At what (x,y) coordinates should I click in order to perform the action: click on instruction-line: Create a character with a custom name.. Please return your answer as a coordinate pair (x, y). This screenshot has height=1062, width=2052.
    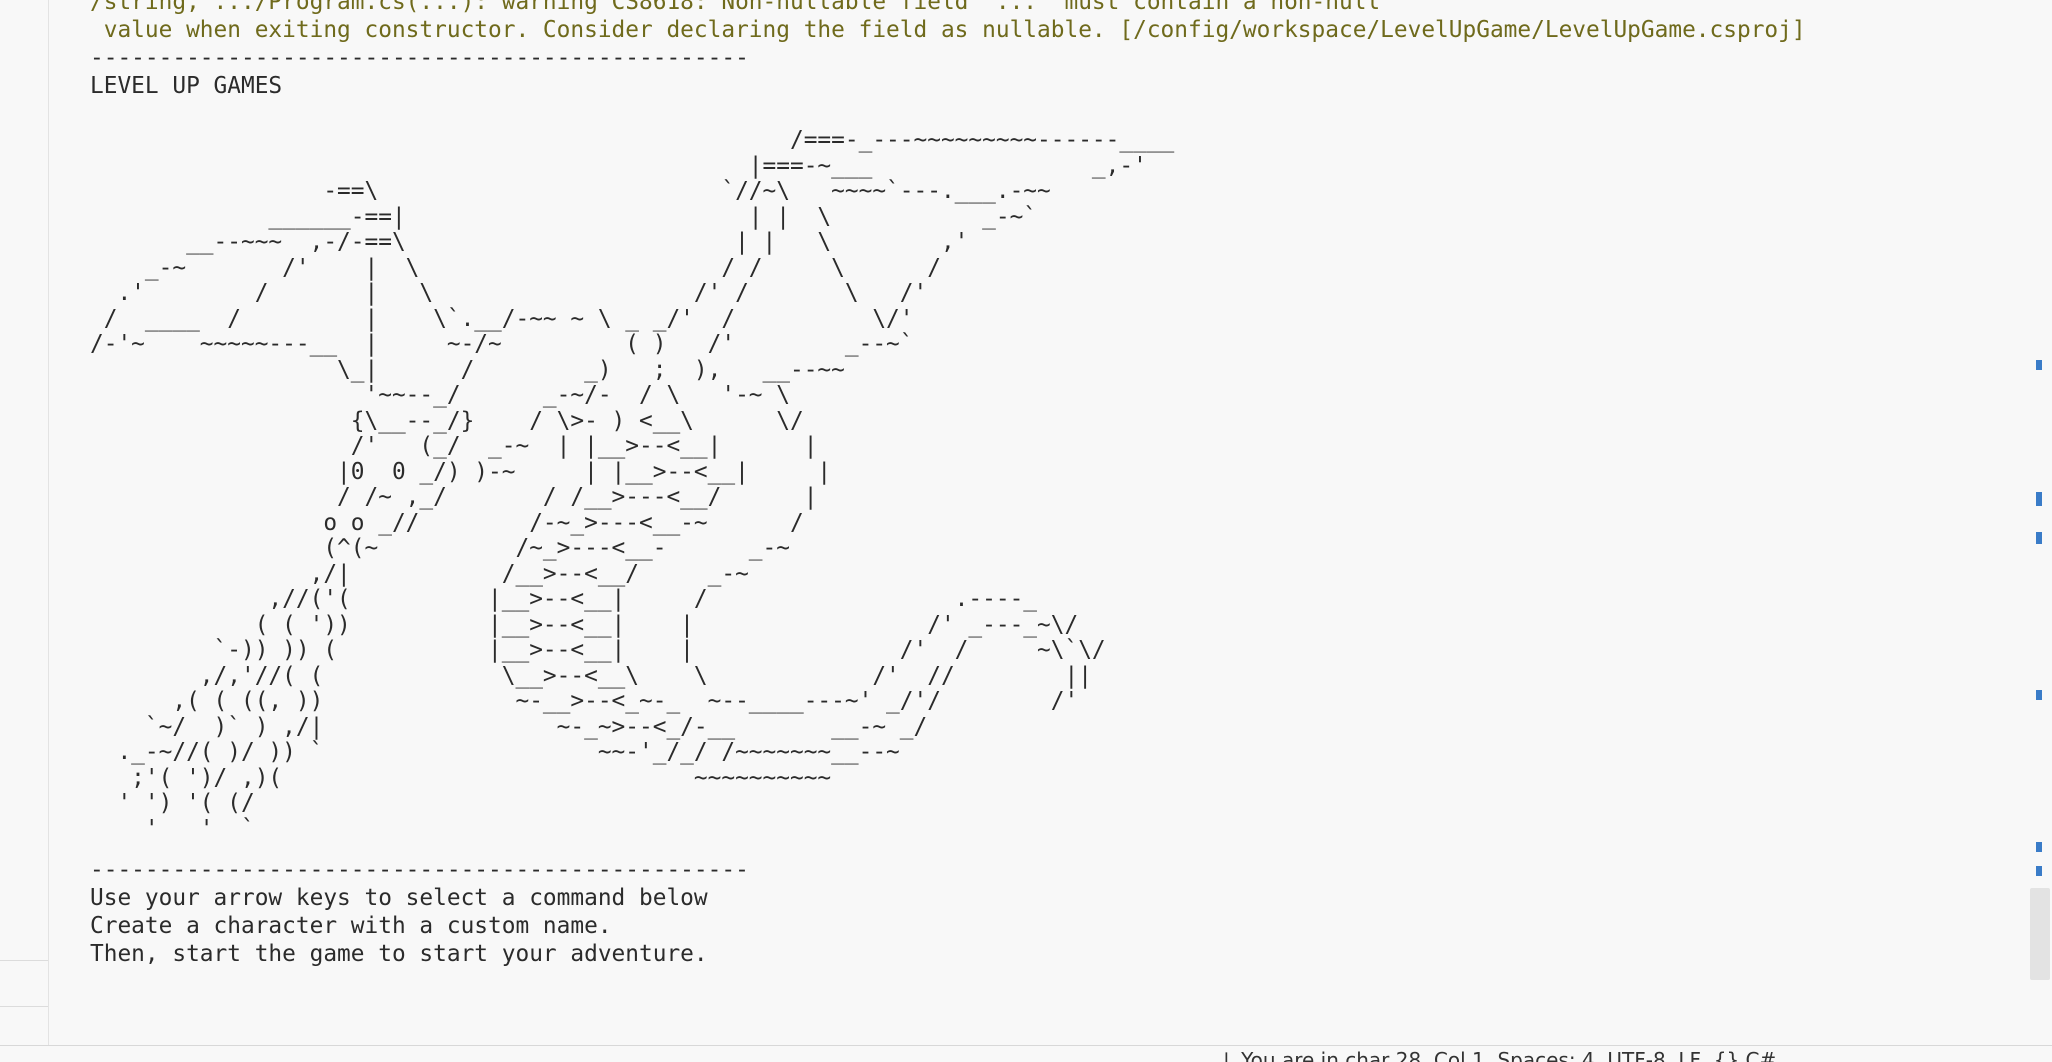
    Looking at the image, I should click on (351, 926).